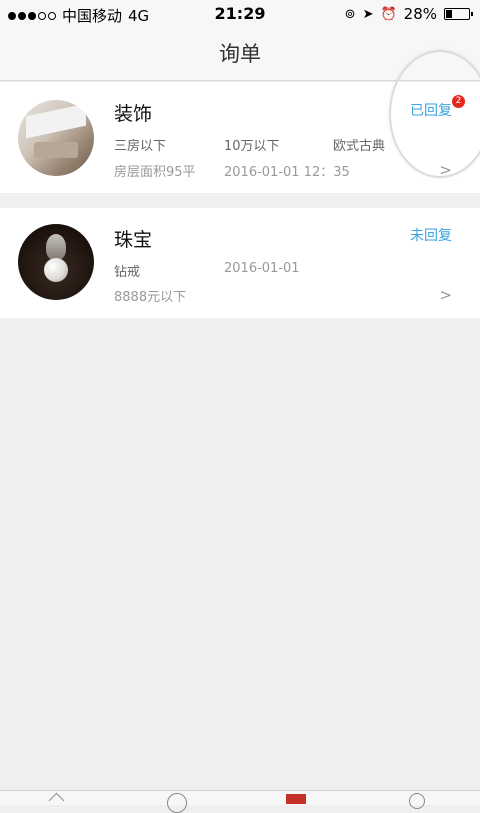  What do you see at coordinates (388, 14) in the screenshot?
I see `alarm-icon: ⏰` at bounding box center [388, 14].